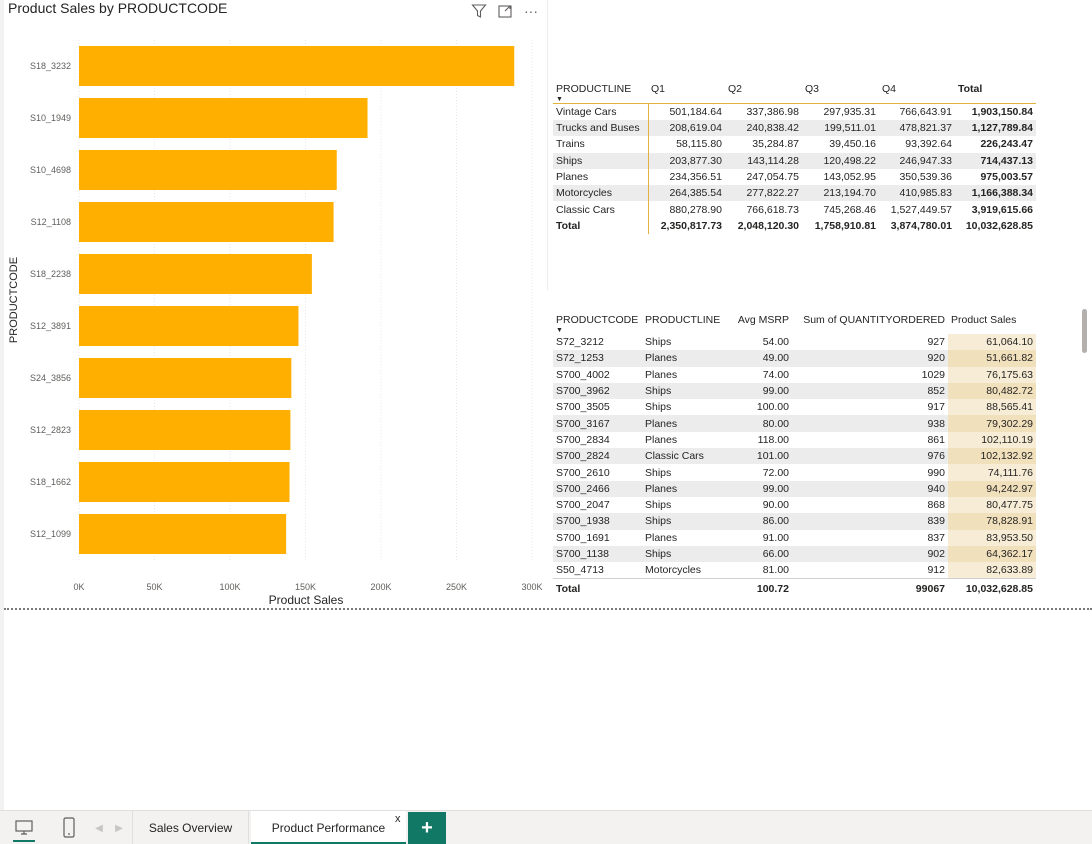  I want to click on mobile-layout-button, so click(69, 827).